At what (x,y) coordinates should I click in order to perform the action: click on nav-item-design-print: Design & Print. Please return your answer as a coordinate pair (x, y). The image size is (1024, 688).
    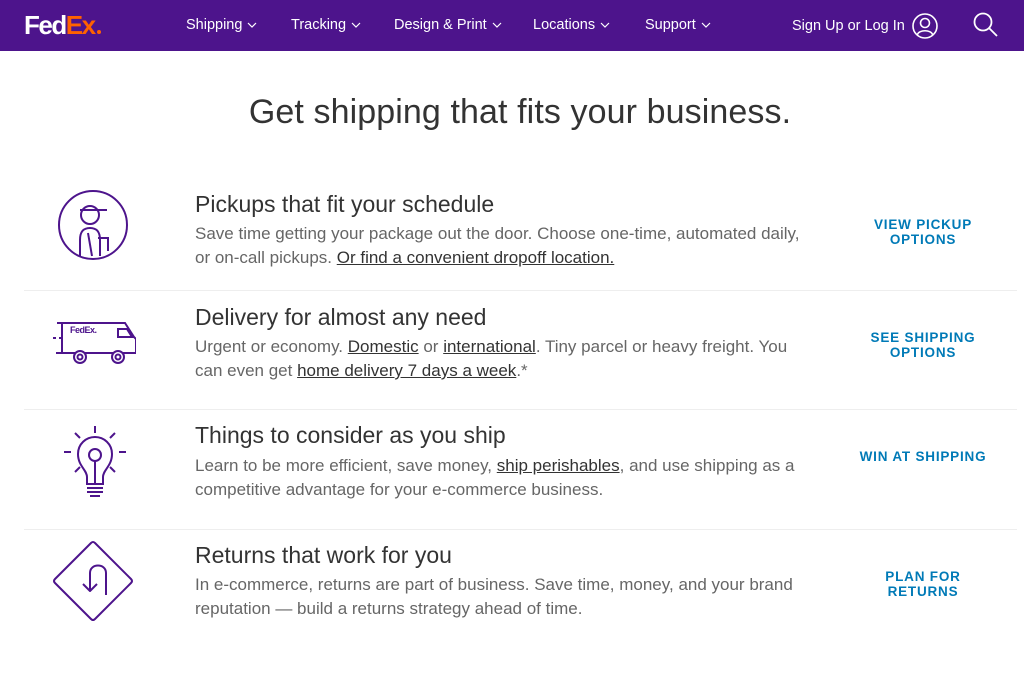
    Looking at the image, I should click on (448, 25).